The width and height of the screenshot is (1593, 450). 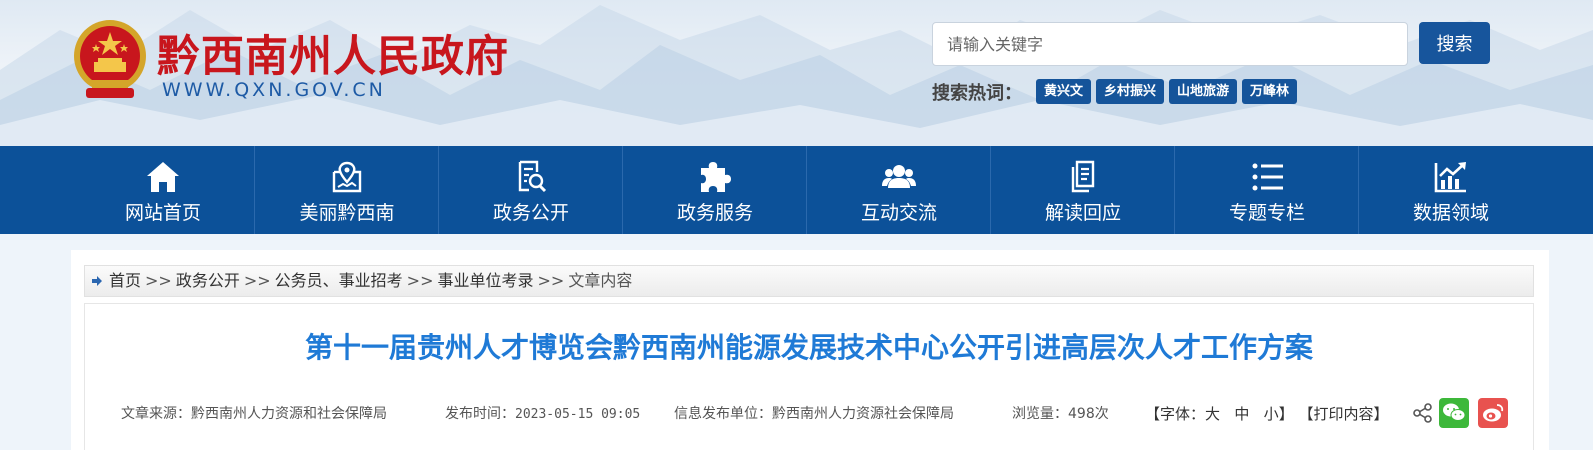 What do you see at coordinates (1423, 413) in the screenshot?
I see `share-icon` at bounding box center [1423, 413].